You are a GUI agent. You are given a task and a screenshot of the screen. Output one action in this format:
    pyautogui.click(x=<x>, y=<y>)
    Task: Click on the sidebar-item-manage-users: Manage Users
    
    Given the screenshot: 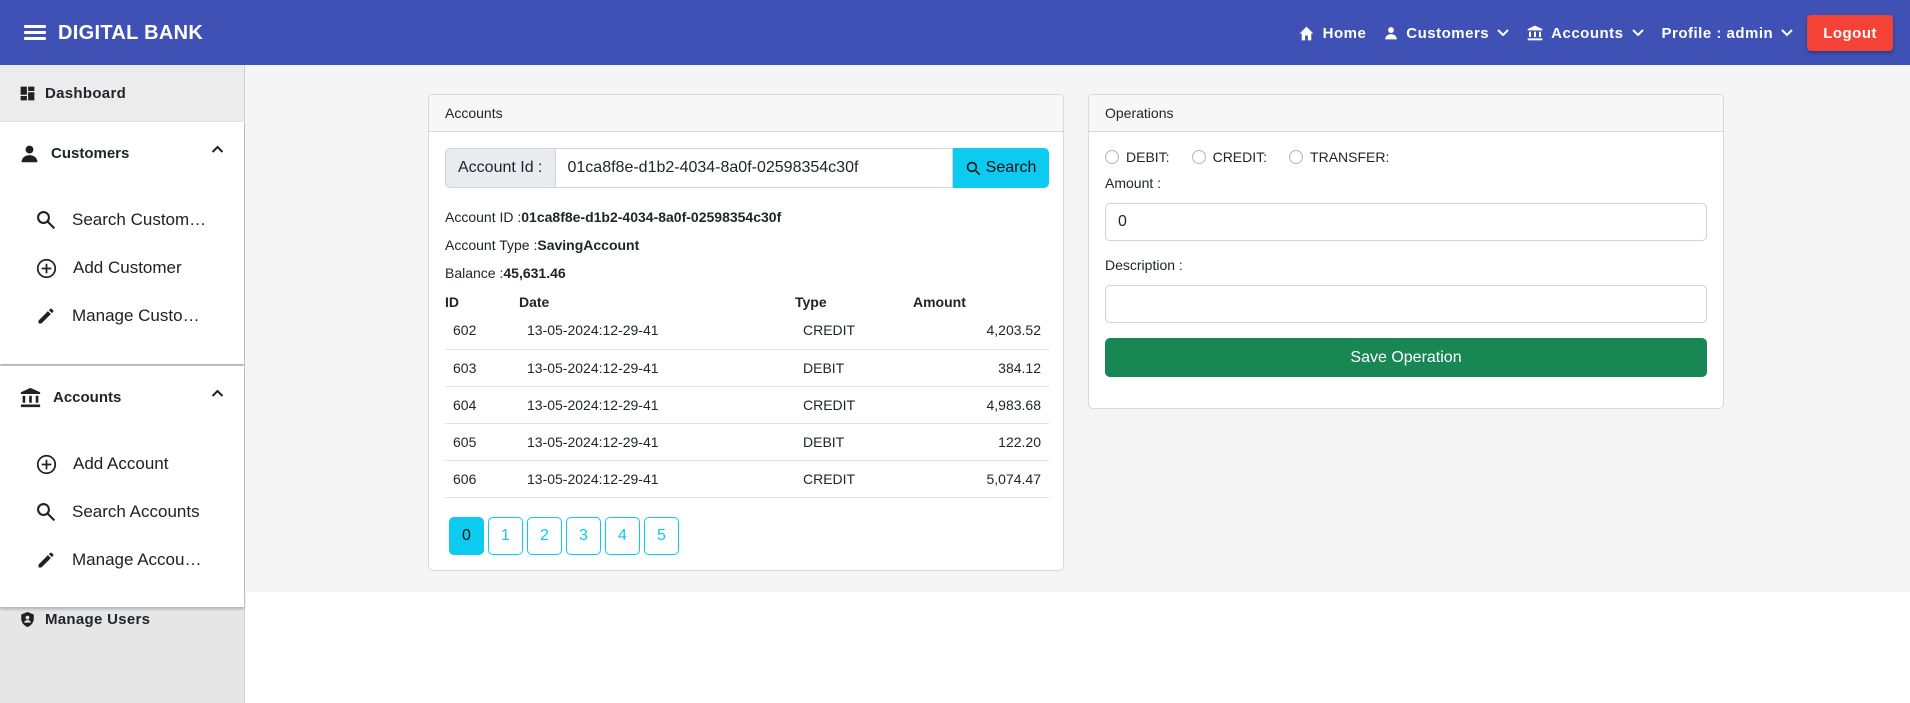 What is the action you would take?
    pyautogui.click(x=122, y=619)
    